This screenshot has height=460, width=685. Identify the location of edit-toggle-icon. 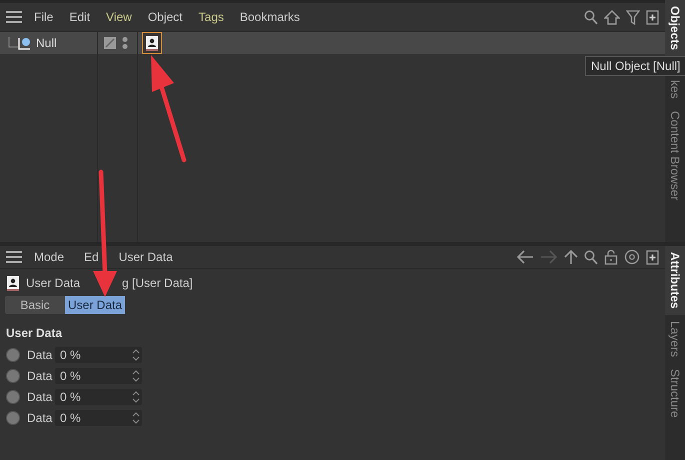
(110, 43).